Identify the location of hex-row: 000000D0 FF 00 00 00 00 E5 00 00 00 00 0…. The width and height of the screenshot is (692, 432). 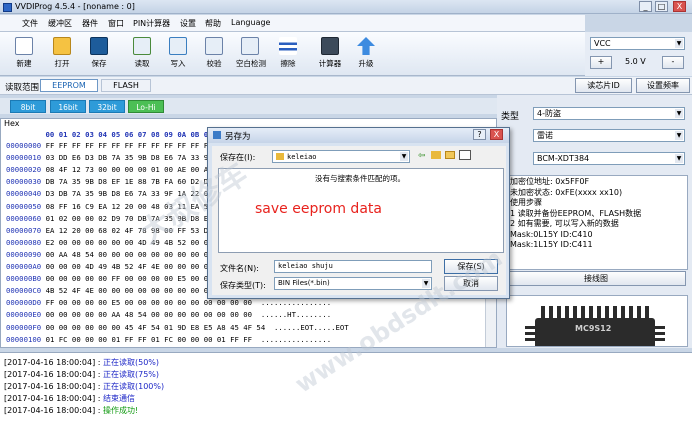
(168, 303).